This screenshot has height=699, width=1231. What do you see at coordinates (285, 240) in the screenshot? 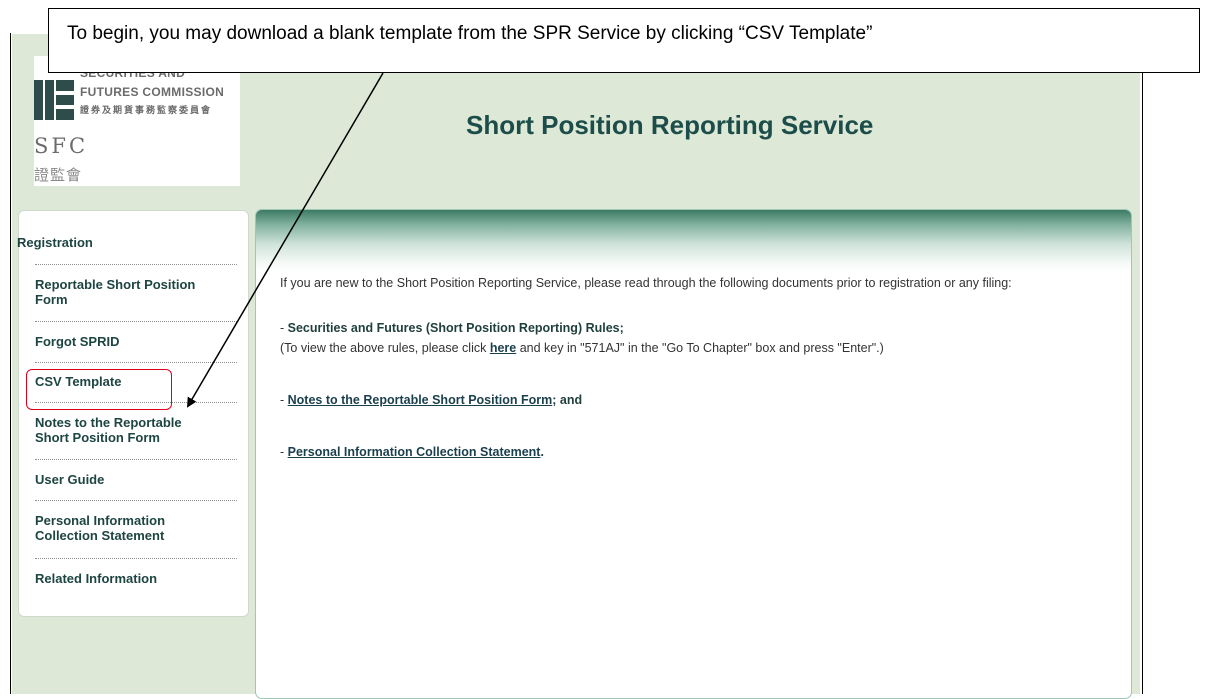
I see `annotation-arrow-icon` at bounding box center [285, 240].